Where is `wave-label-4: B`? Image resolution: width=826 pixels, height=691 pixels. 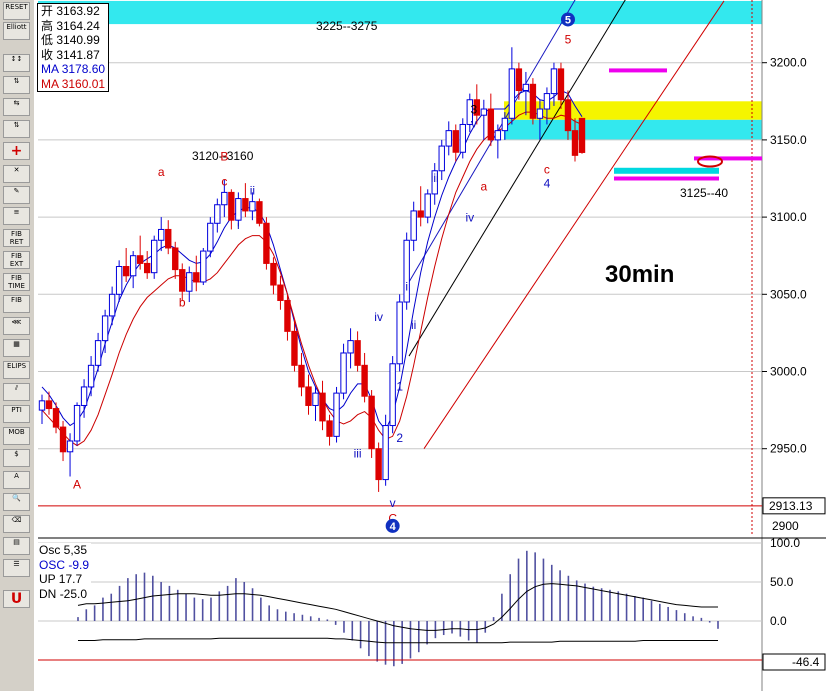 wave-label-4: B is located at coordinates (224, 157).